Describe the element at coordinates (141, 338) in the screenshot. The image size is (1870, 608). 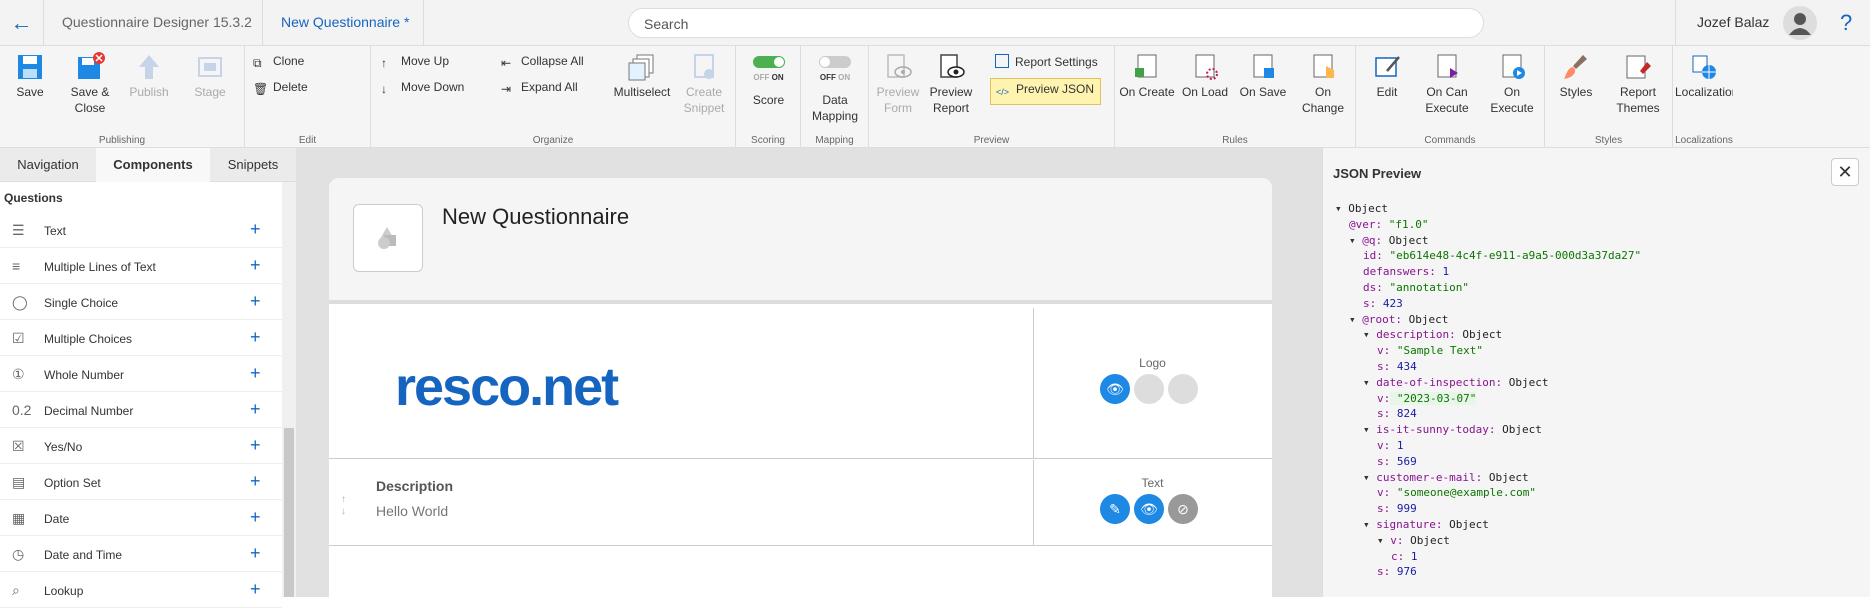
I see `question-type-multiple-choices: ☑ Multiple Choices +` at that location.